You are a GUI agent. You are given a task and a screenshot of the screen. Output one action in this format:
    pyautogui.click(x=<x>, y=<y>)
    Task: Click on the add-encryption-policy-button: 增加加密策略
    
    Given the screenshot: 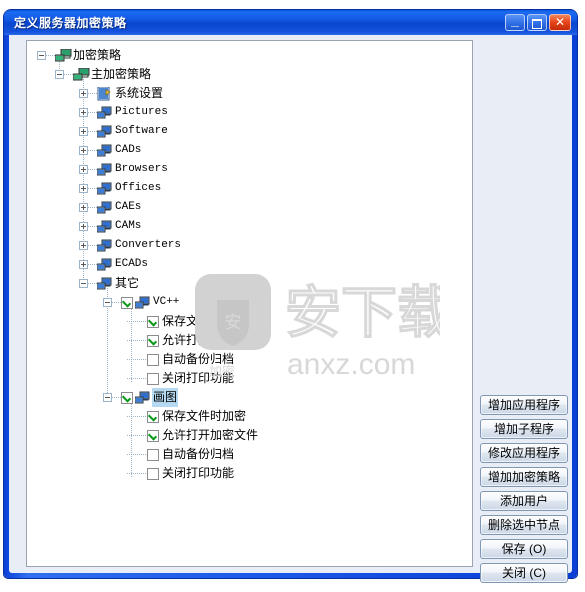 What is the action you would take?
    pyautogui.click(x=524, y=477)
    